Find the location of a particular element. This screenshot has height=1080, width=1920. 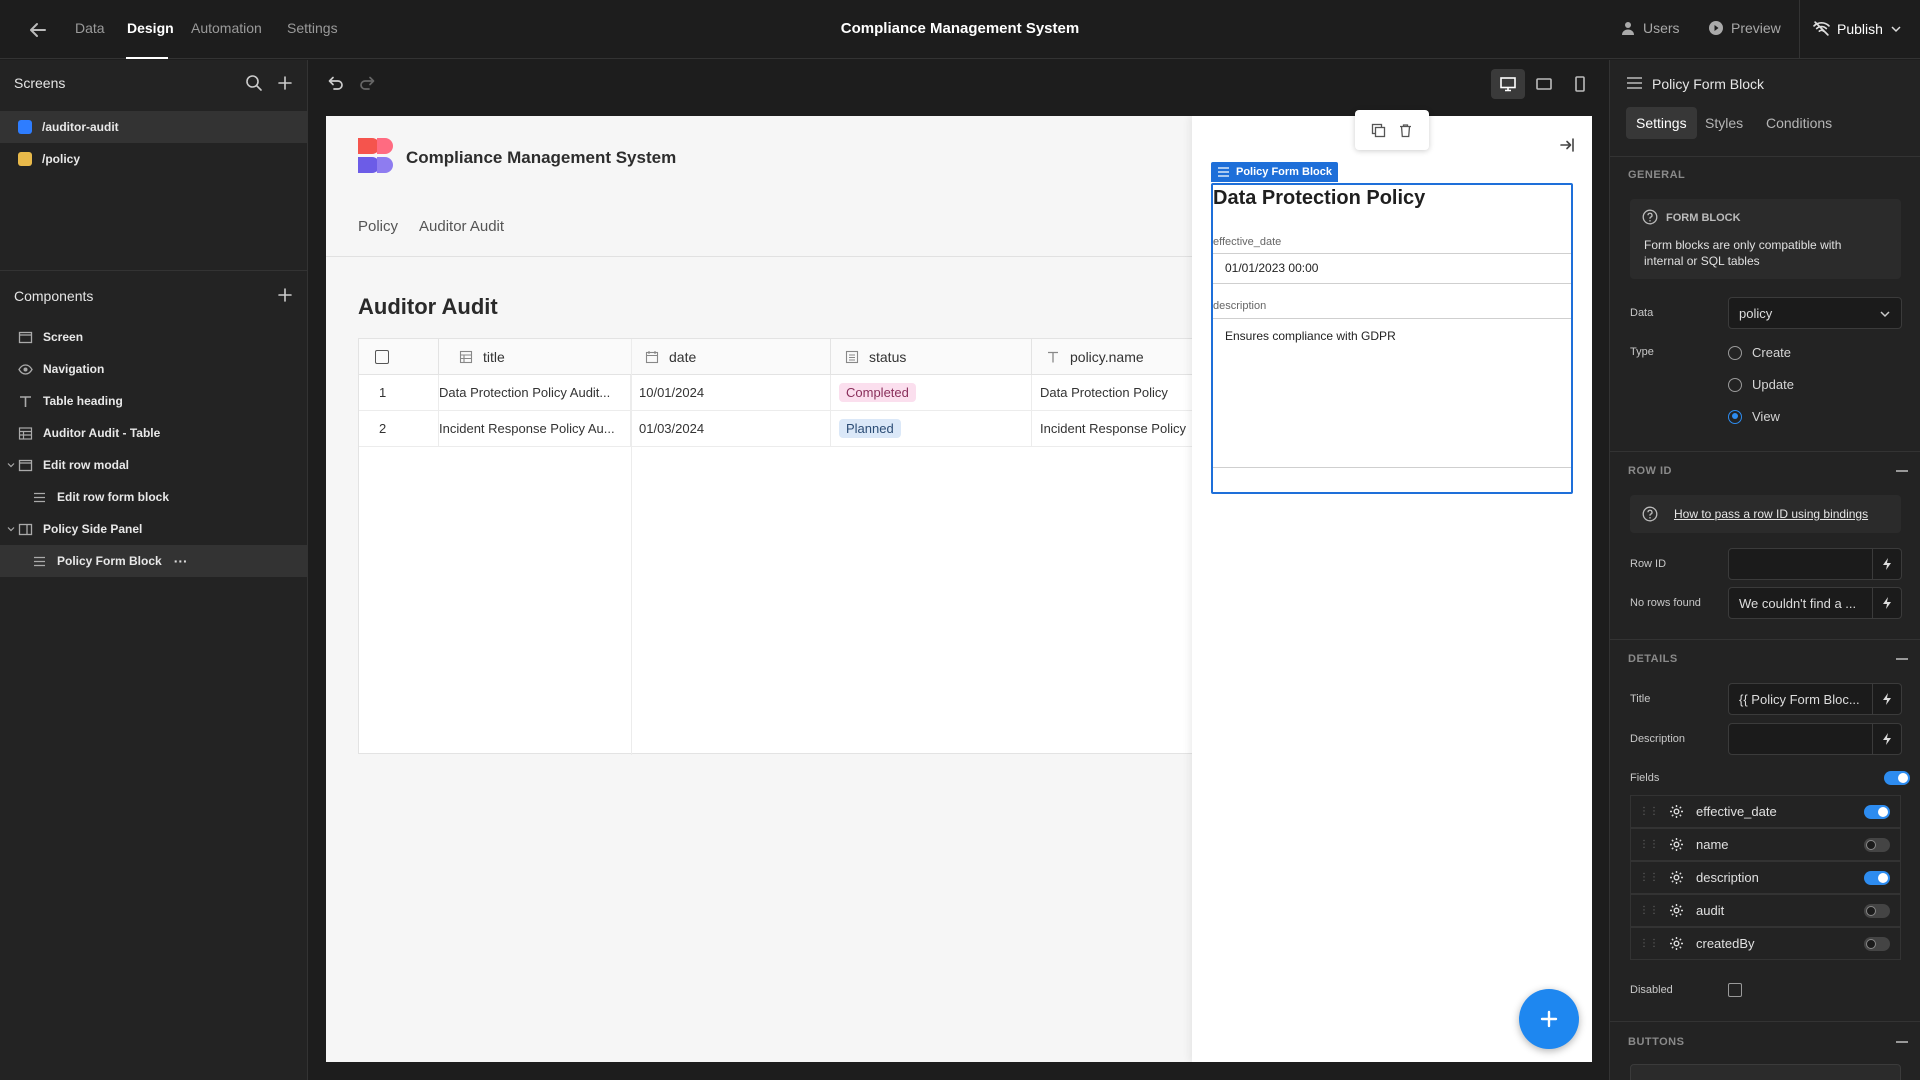

tab-design: Design is located at coordinates (150, 28).